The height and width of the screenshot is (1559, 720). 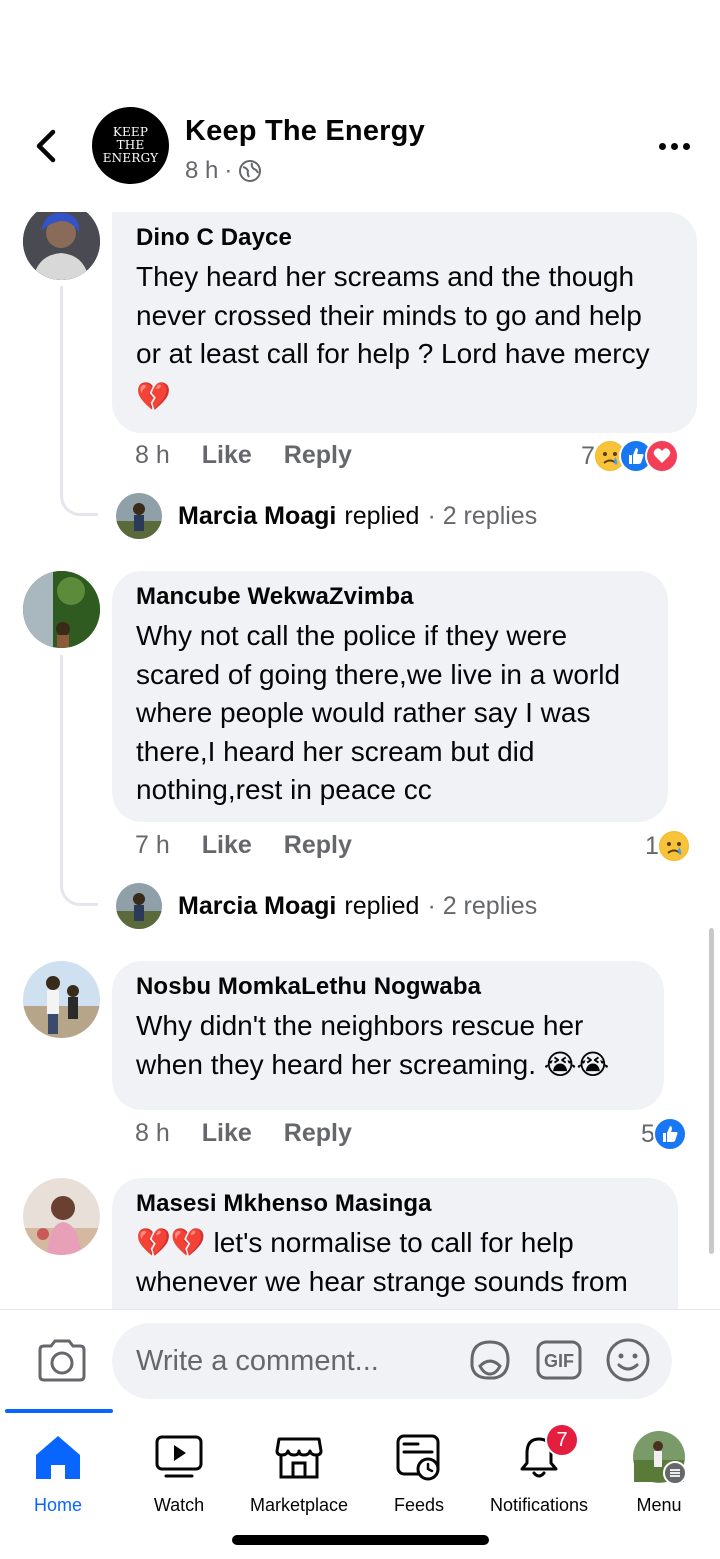 I want to click on nav-label: Menu, so click(x=659, y=1505).